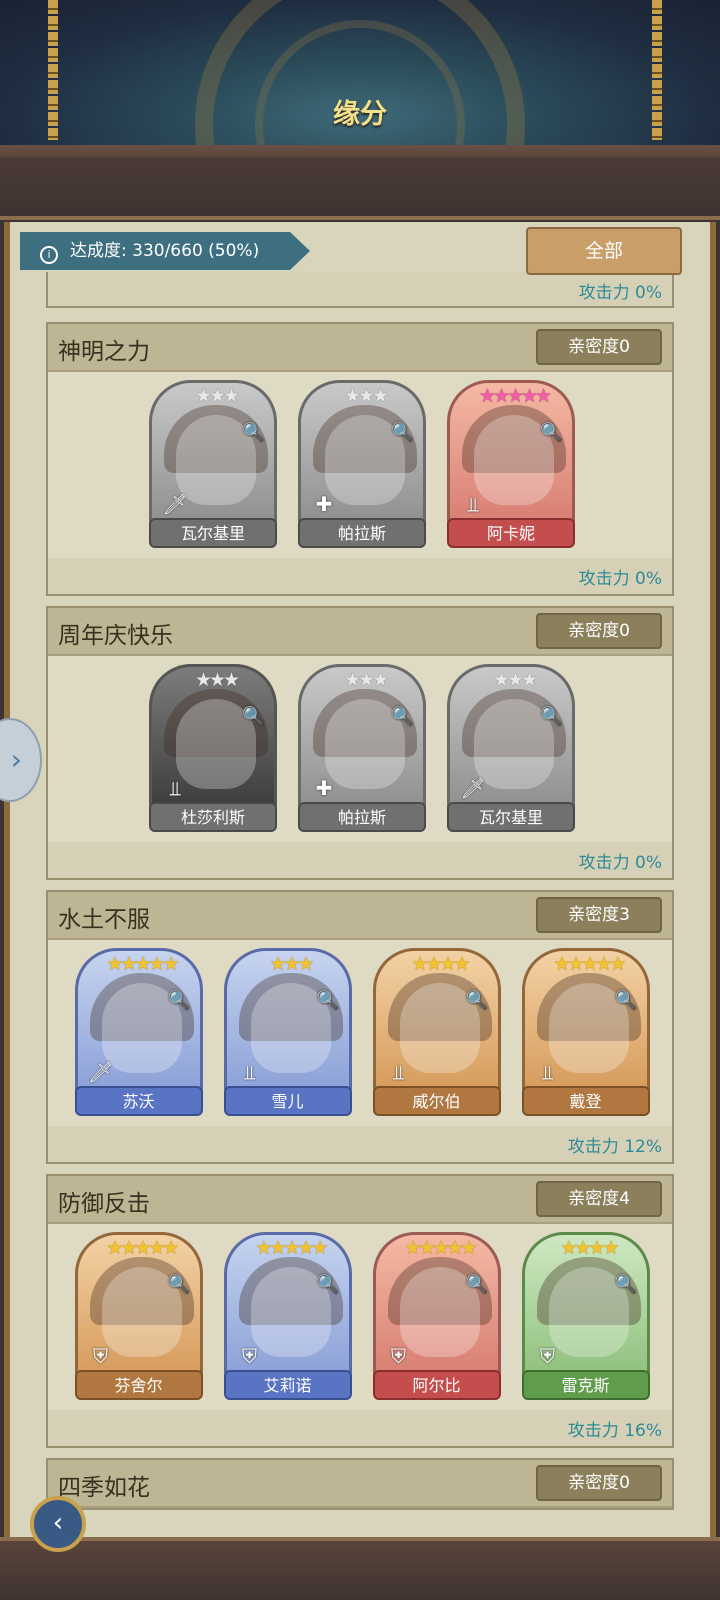 This screenshot has width=720, height=1600. What do you see at coordinates (614, 1147) in the screenshot?
I see `attack-bonus: 攻击力 12%` at bounding box center [614, 1147].